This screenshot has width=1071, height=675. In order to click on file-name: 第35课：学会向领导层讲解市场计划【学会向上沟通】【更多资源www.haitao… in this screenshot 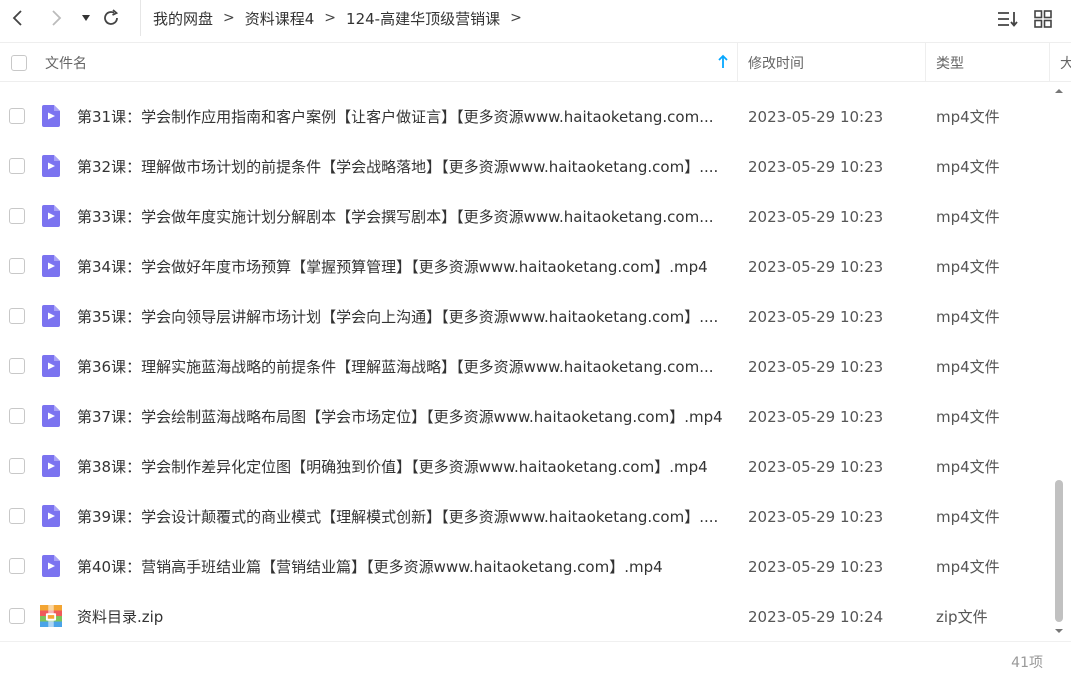, I will do `click(398, 317)`.